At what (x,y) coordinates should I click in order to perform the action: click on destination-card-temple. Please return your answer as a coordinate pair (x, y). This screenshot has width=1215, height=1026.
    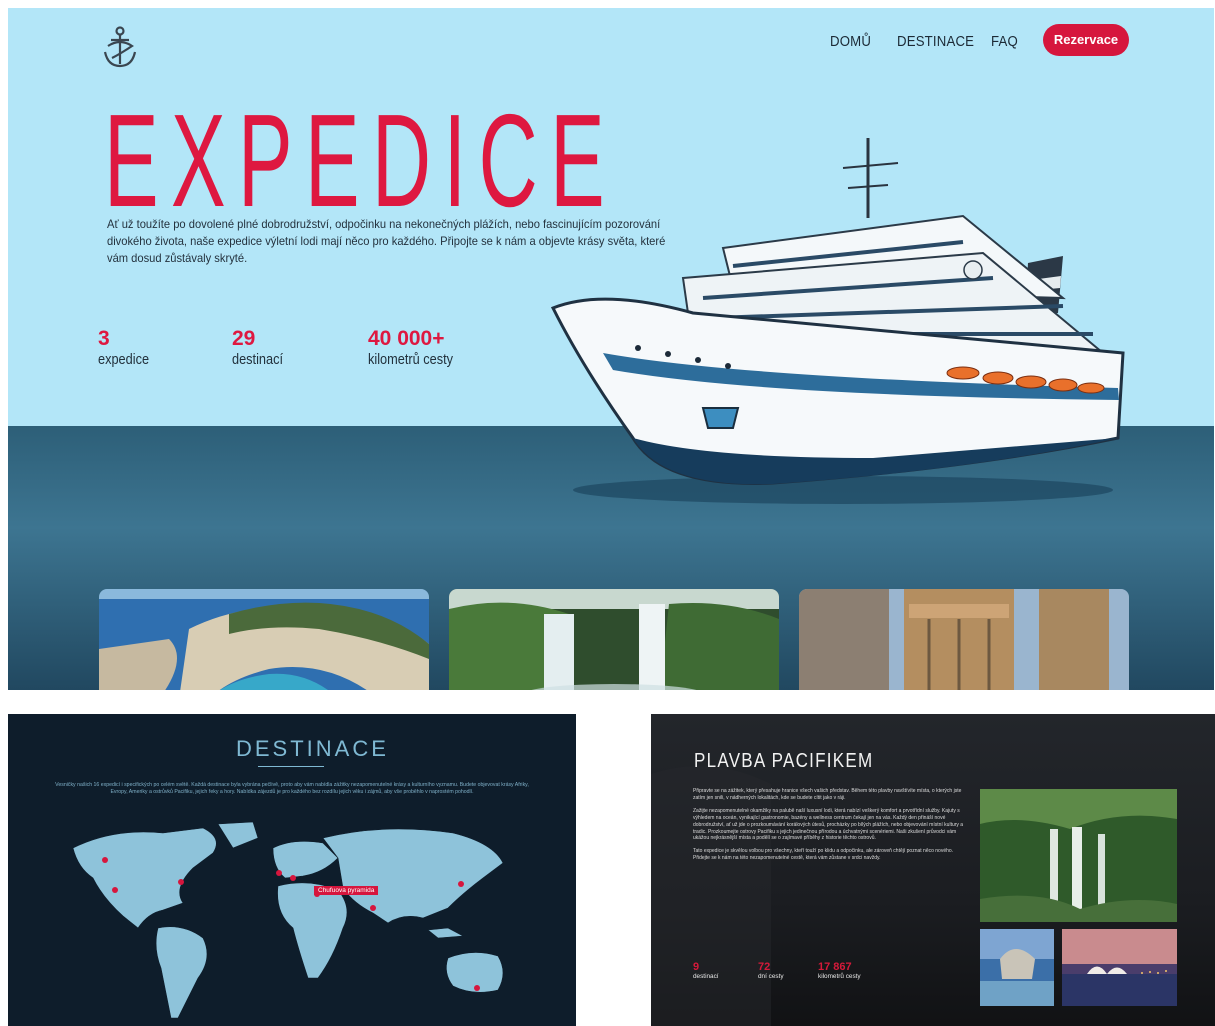
    Looking at the image, I should click on (964, 639).